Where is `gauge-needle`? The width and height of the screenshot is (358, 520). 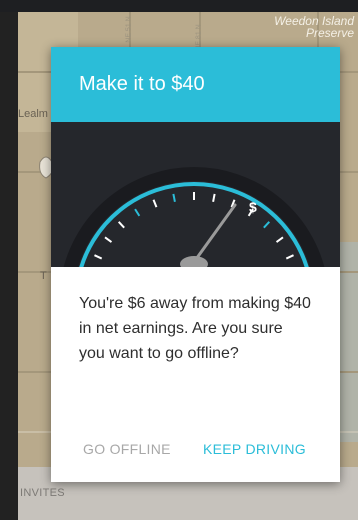 gauge-needle is located at coordinates (214, 233).